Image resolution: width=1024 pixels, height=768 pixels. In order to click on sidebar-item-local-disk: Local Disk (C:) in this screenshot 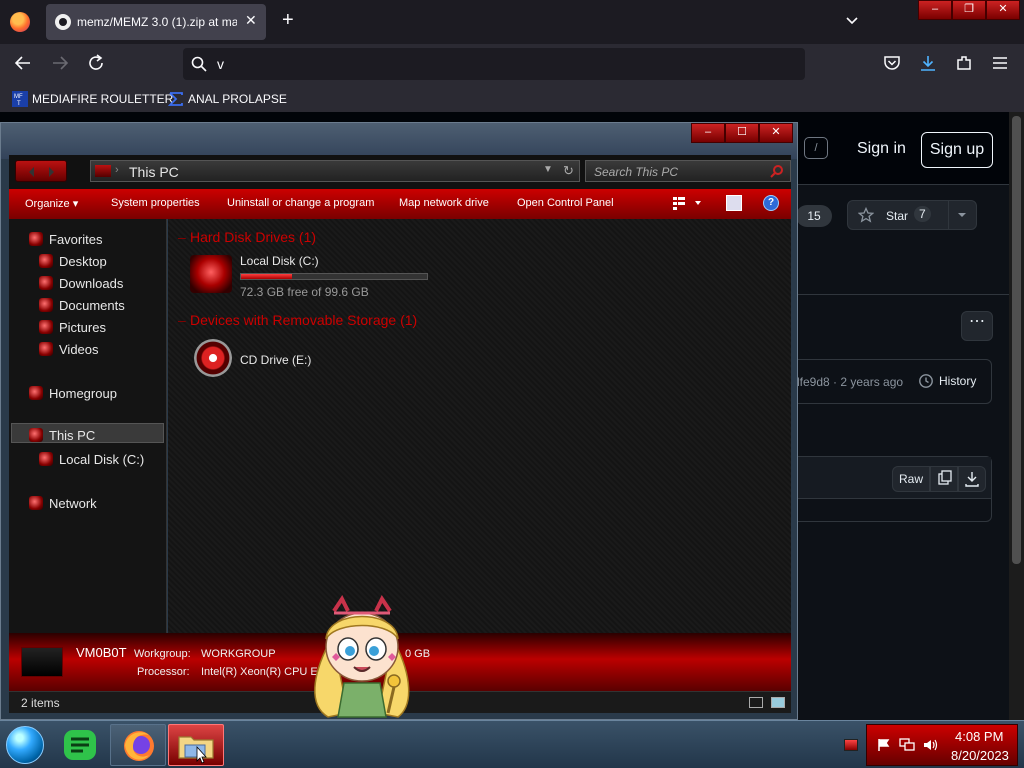, I will do `click(91, 459)`.